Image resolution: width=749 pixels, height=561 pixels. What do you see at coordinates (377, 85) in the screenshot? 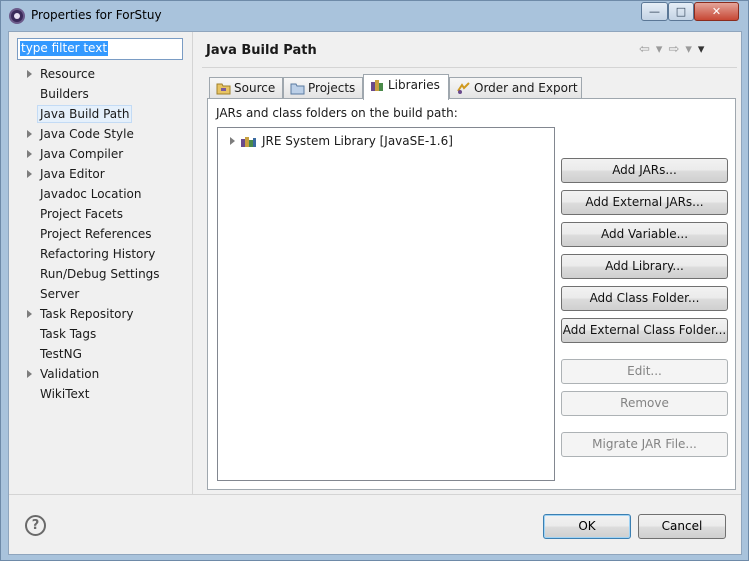
I see `library-books-icon` at bounding box center [377, 85].